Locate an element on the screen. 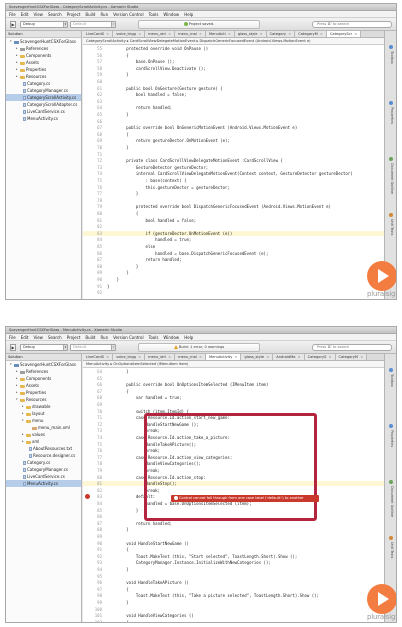 The height and width of the screenshot is (627, 402). code-line: 85 else is located at coordinates (234, 246).